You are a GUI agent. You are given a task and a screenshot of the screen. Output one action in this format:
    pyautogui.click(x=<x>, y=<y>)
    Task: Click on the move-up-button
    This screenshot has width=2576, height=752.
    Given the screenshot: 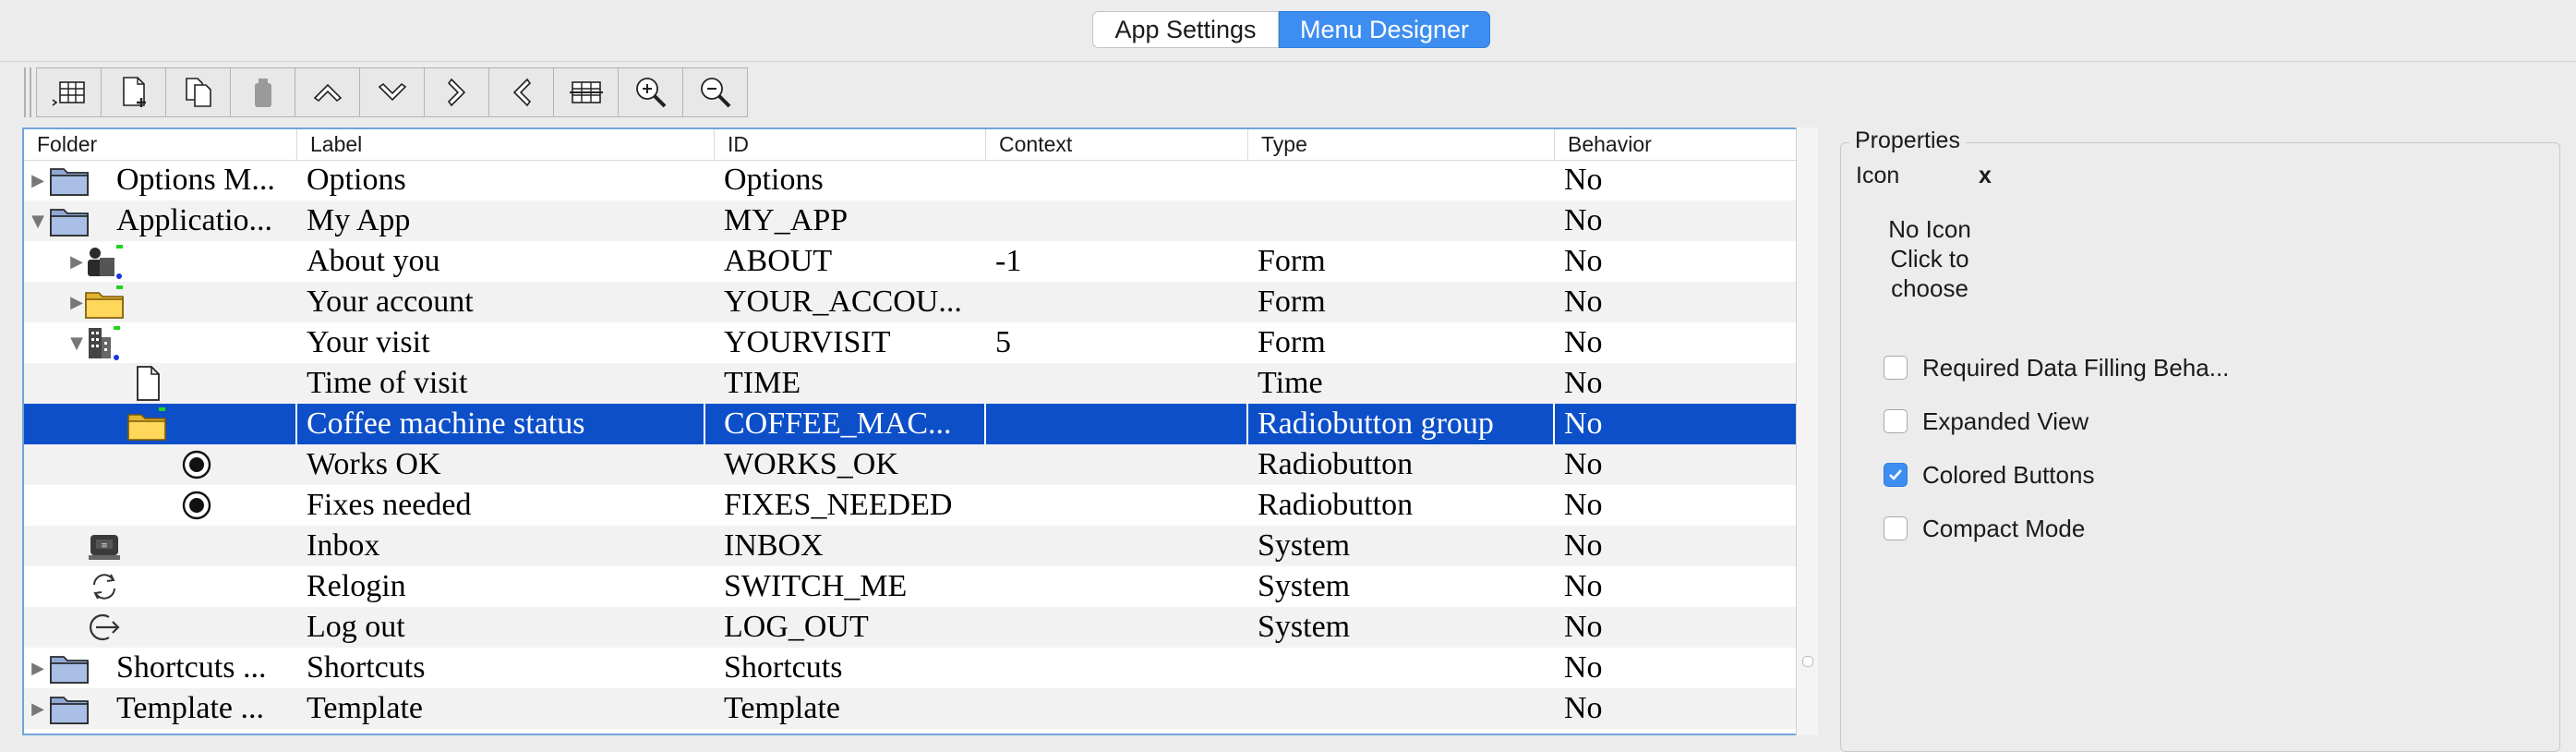 What is the action you would take?
    pyautogui.click(x=327, y=92)
    